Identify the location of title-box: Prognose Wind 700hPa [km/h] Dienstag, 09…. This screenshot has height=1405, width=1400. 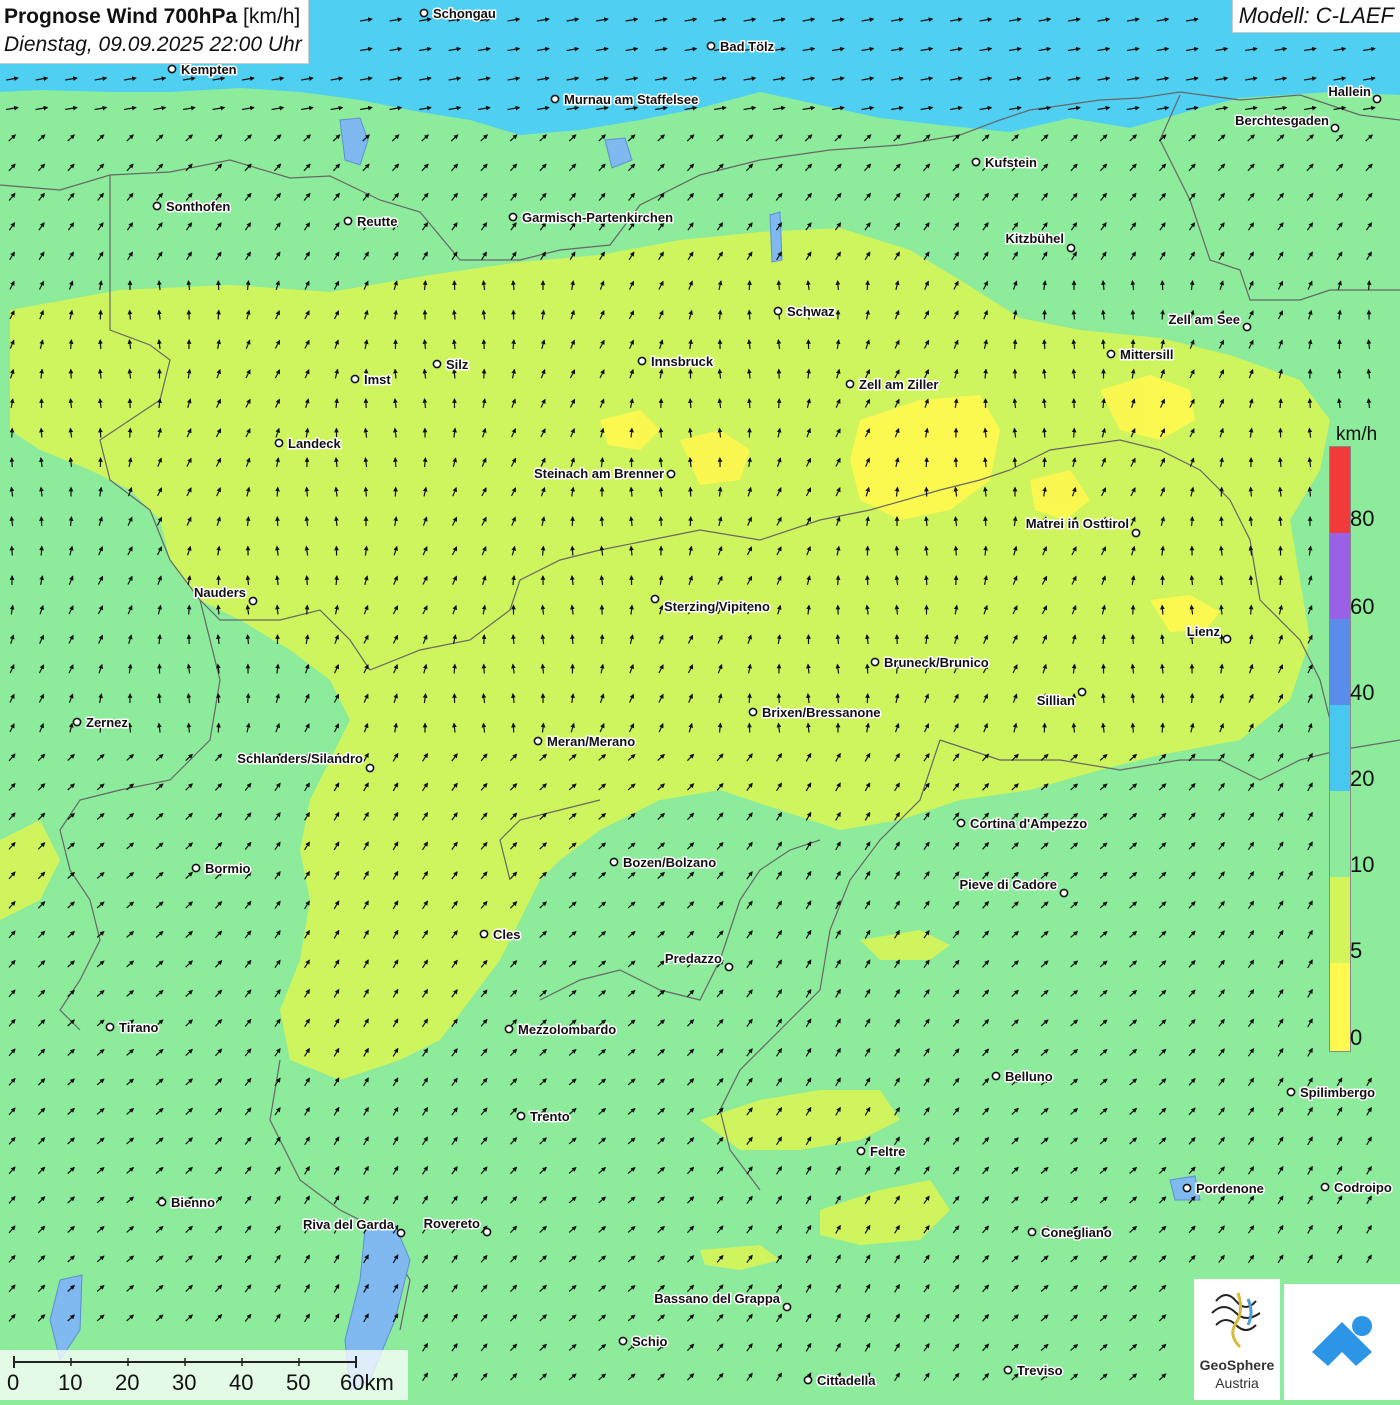
(154, 32).